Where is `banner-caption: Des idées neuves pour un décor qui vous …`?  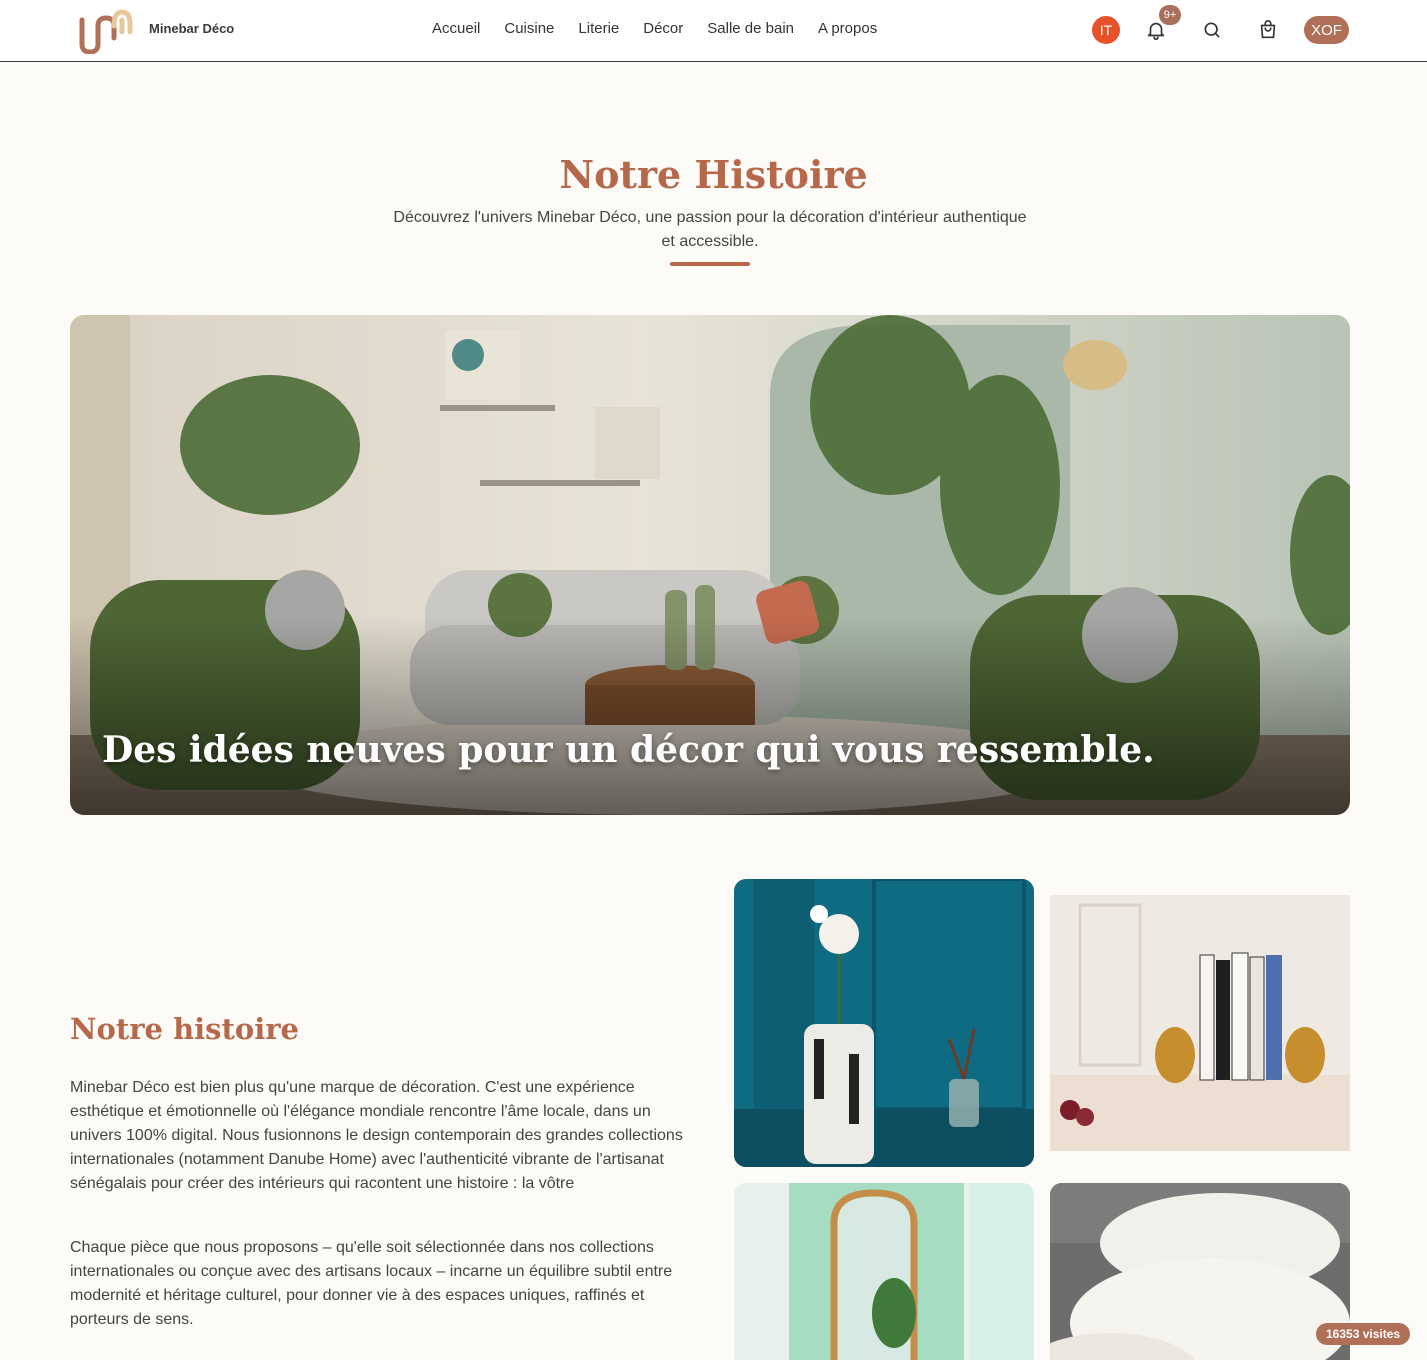
banner-caption: Des idées neuves pour un décor qui vous … is located at coordinates (628, 750).